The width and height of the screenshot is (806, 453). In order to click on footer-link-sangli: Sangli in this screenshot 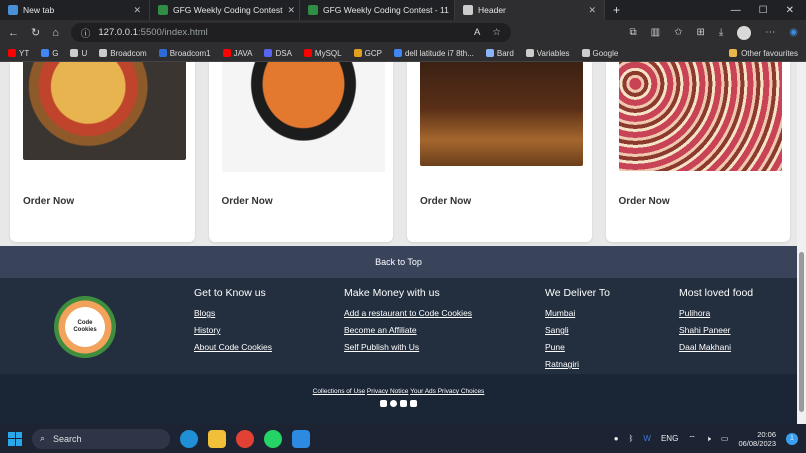, I will do `click(577, 330)`.